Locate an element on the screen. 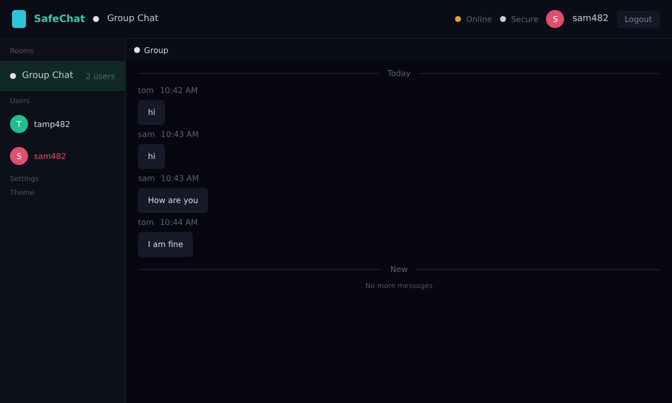 Image resolution: width=672 pixels, height=403 pixels. date-divider: Today is located at coordinates (399, 73).